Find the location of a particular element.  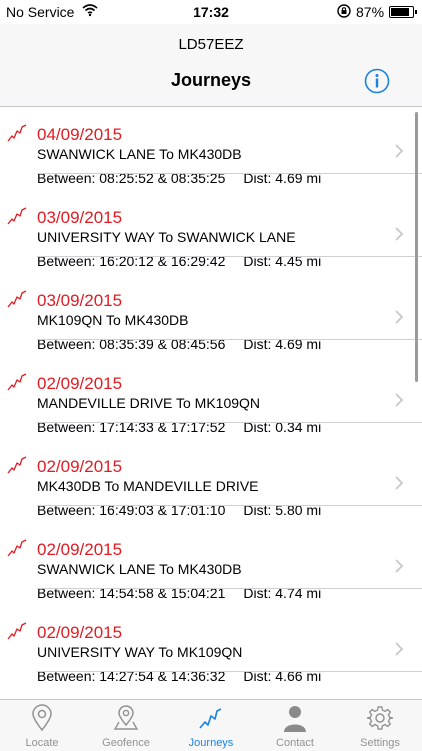

journey-route: MK109QN To MK430DB is located at coordinates (113, 320).